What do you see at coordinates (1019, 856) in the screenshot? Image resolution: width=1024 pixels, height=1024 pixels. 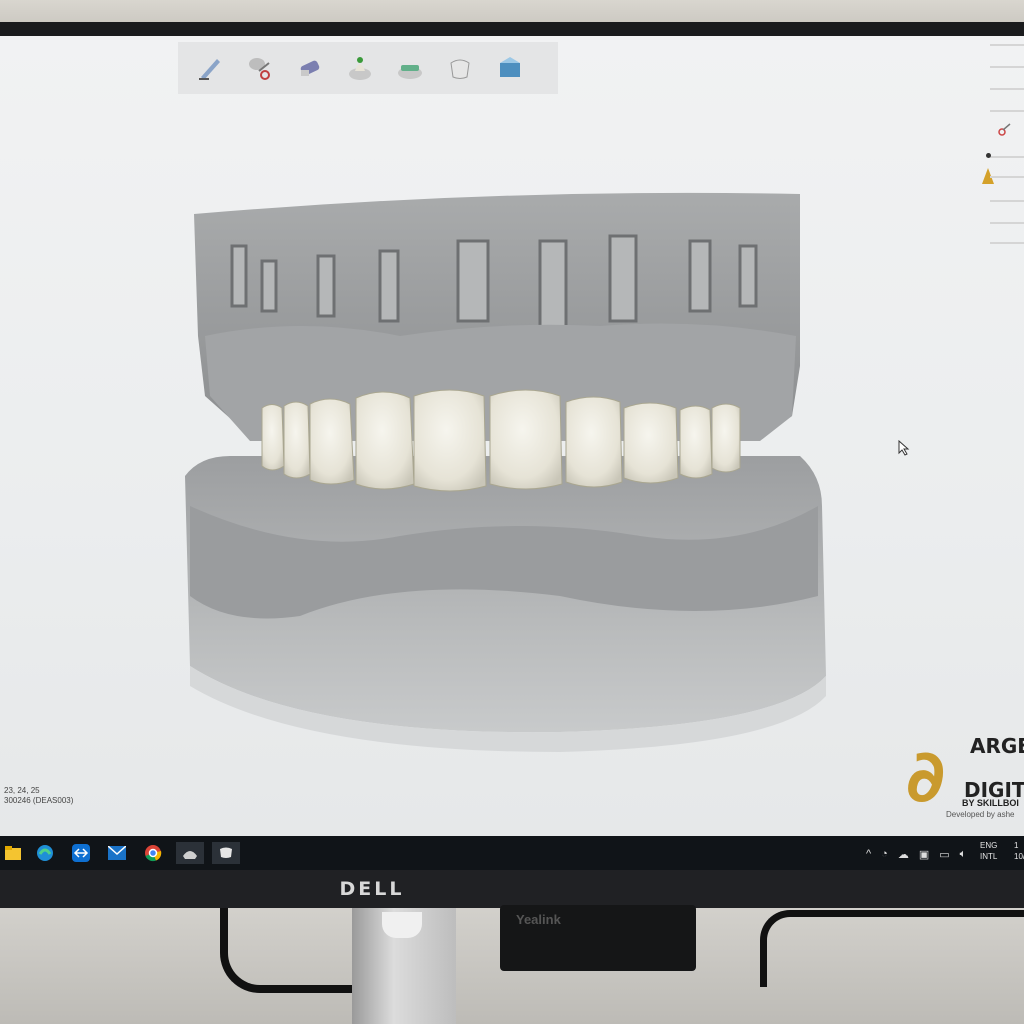 I see `clock-date: 10/` at bounding box center [1019, 856].